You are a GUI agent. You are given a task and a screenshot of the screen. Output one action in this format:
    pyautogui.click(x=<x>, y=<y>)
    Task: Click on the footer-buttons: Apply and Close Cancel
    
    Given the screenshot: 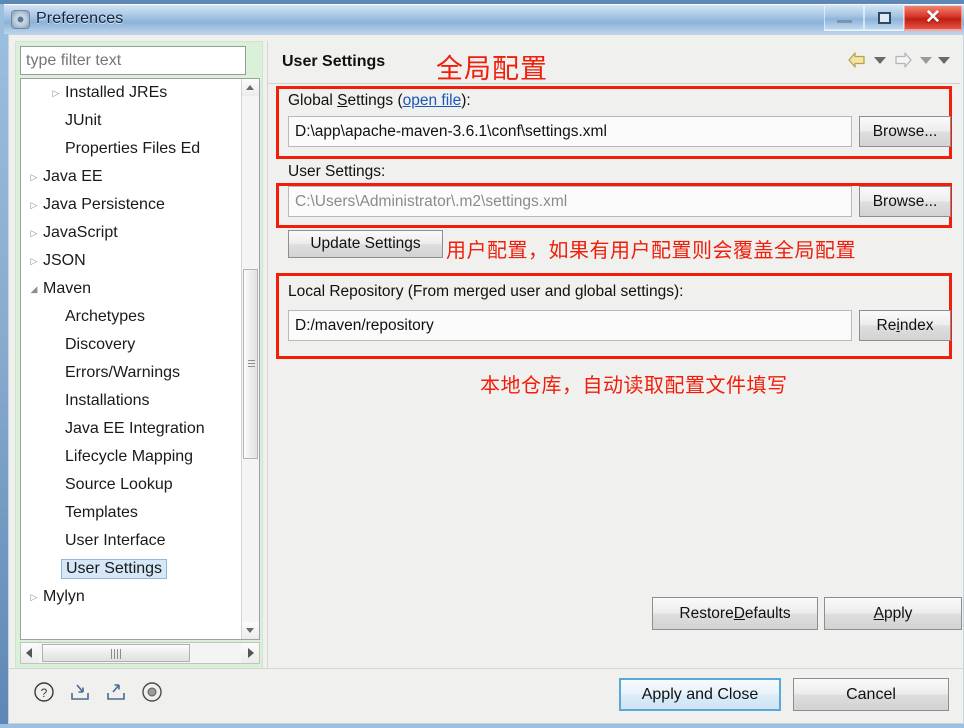 What is the action you would take?
    pyautogui.click(x=784, y=694)
    